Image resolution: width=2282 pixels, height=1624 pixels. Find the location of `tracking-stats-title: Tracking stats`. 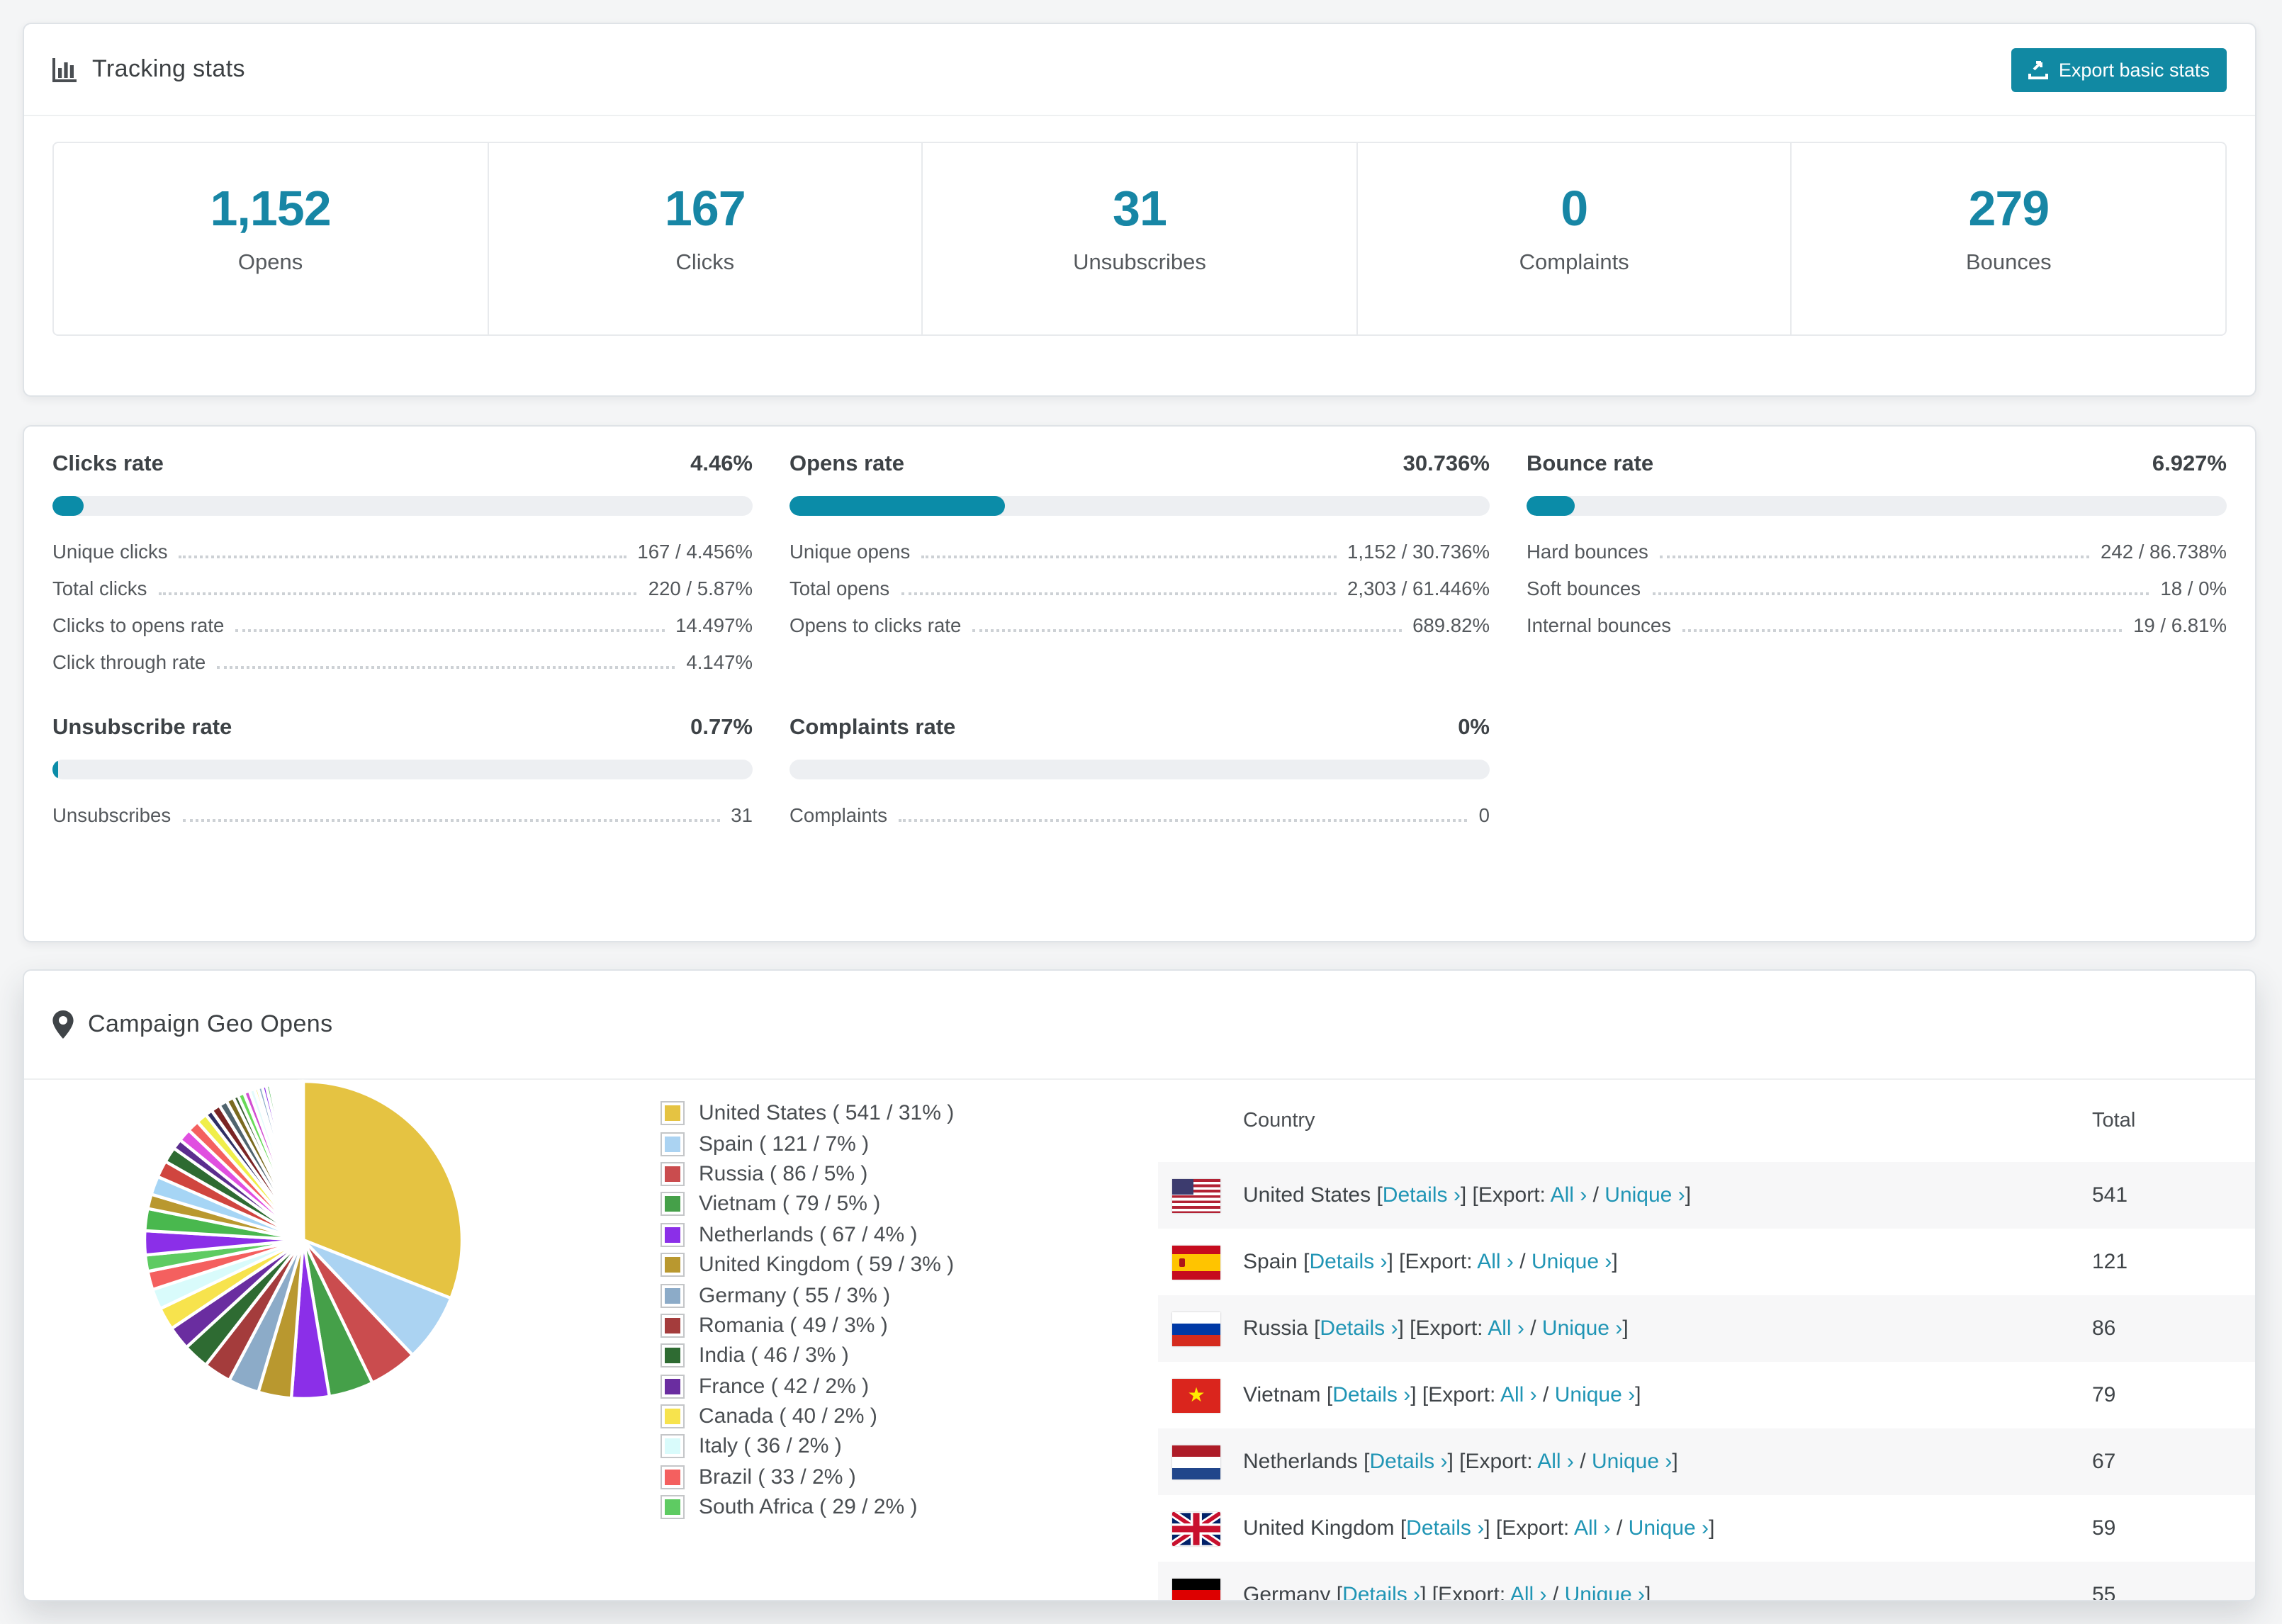

tracking-stats-title: Tracking stats is located at coordinates (169, 68).